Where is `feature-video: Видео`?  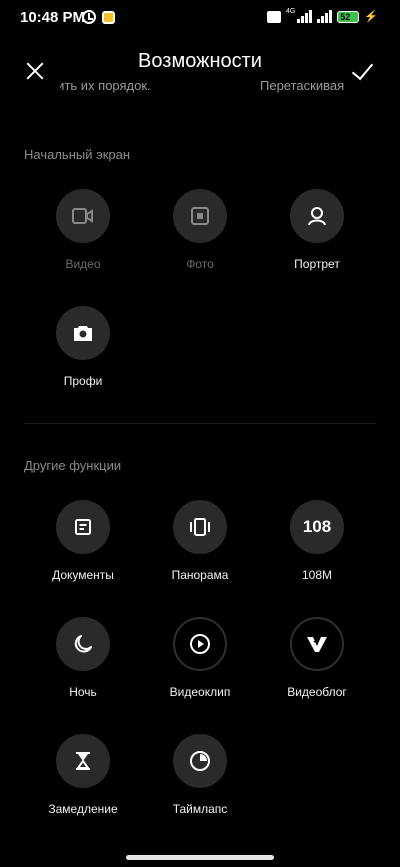 feature-video: Видео is located at coordinates (83, 230).